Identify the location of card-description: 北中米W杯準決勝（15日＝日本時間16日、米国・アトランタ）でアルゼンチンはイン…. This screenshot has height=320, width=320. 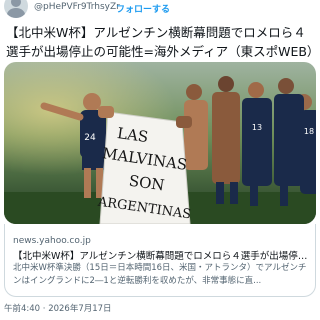
(160, 274).